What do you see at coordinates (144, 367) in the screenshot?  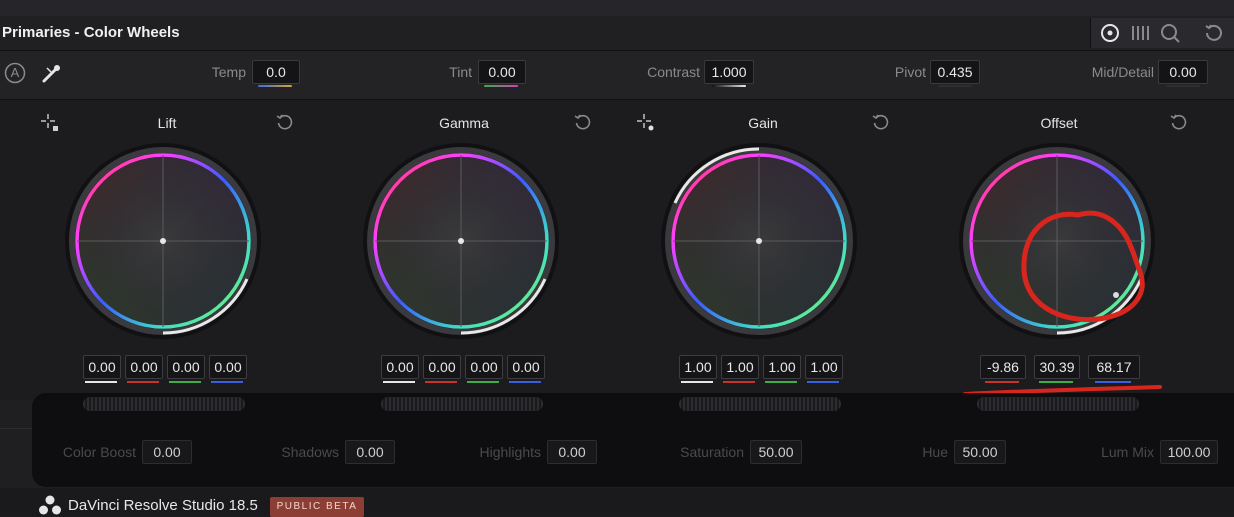 I see `lift-red-value: 0.00` at bounding box center [144, 367].